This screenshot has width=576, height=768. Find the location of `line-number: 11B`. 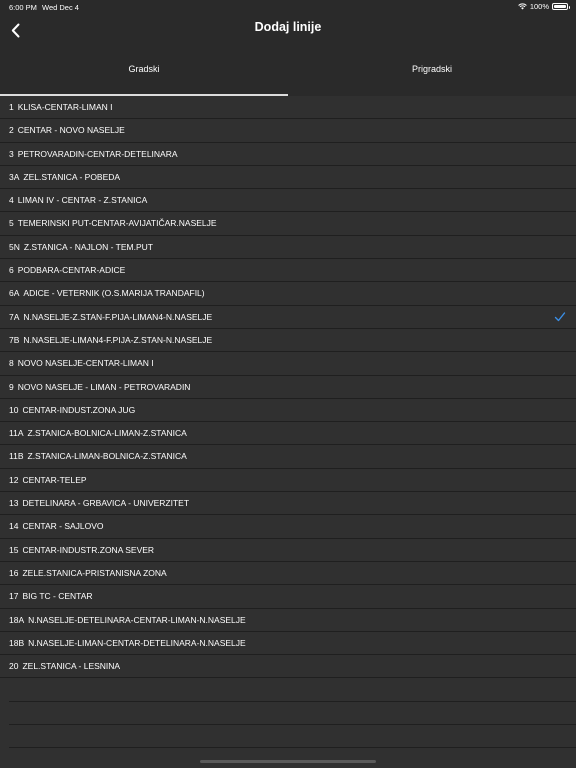

line-number: 11B is located at coordinates (16, 456).